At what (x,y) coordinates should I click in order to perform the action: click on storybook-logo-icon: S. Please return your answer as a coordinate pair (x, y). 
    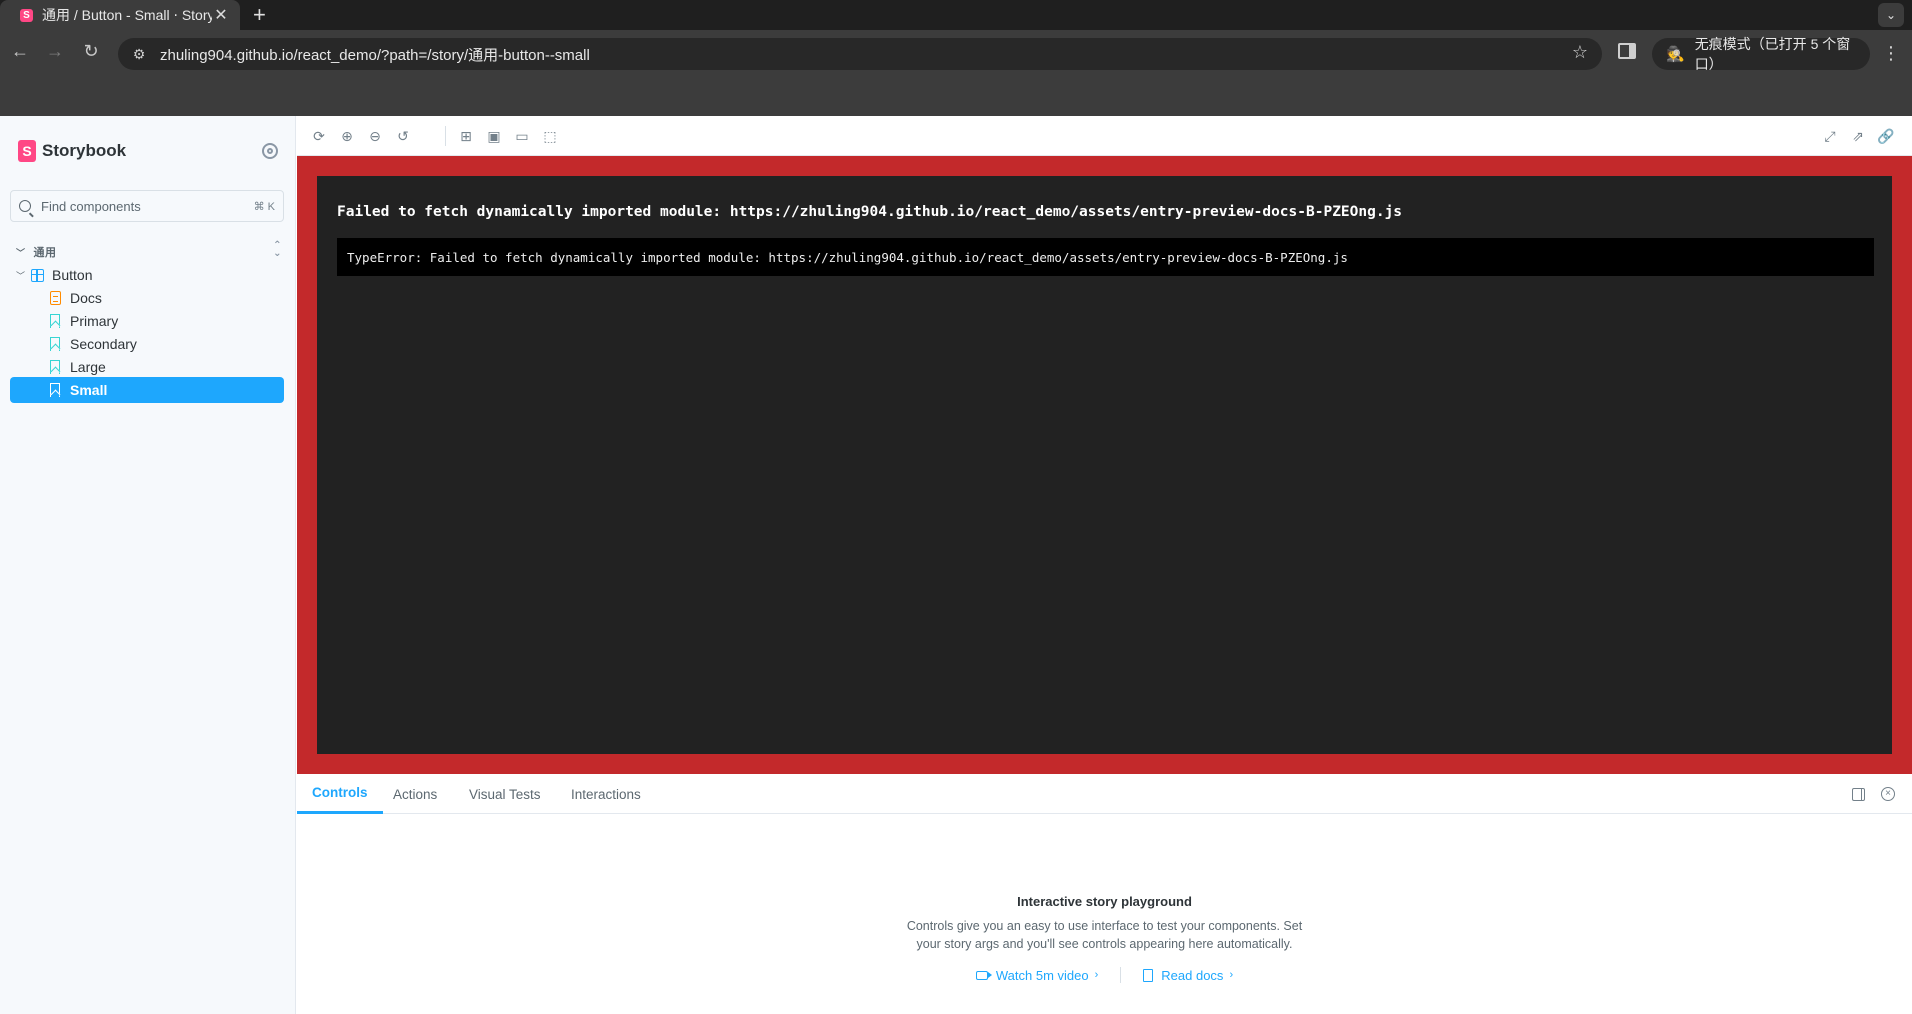
    Looking at the image, I should click on (27, 151).